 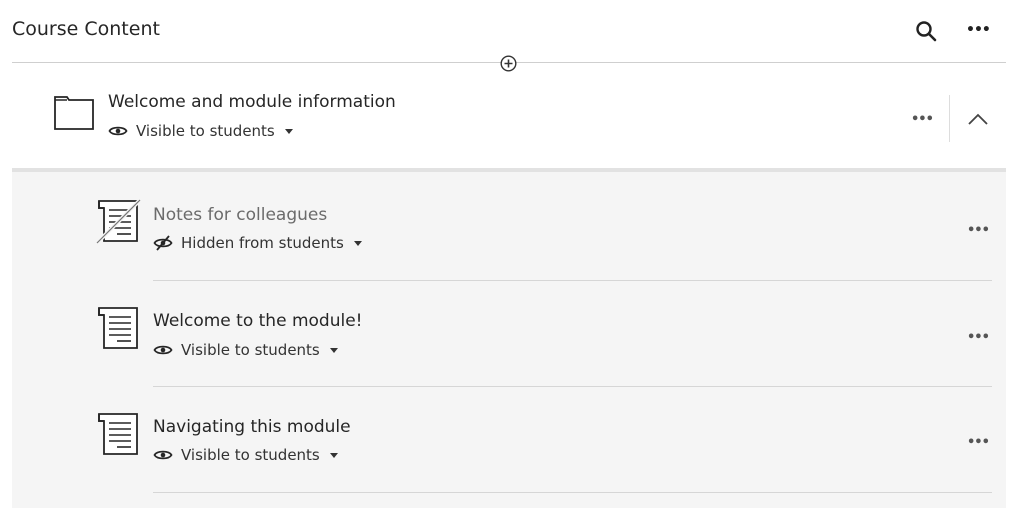 What do you see at coordinates (252, 102) in the screenshot?
I see `module-title: Welcome and module information` at bounding box center [252, 102].